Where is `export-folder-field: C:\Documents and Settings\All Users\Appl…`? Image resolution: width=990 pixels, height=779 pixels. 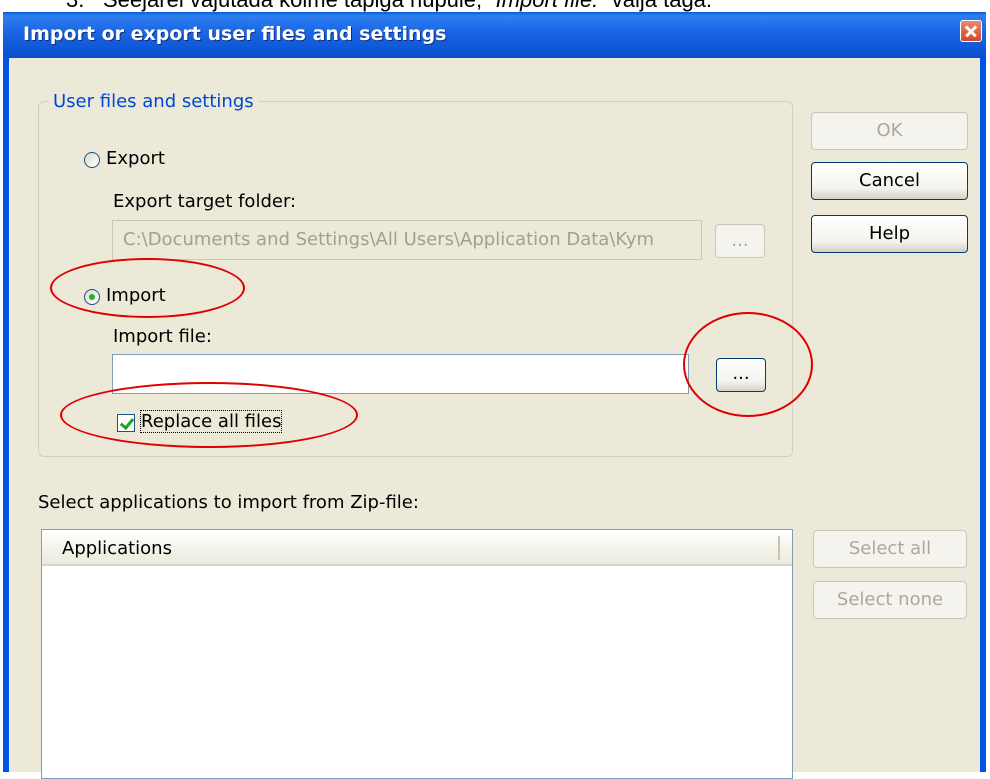
export-folder-field: C:\Documents and Settings\All Users\Appl… is located at coordinates (407, 240).